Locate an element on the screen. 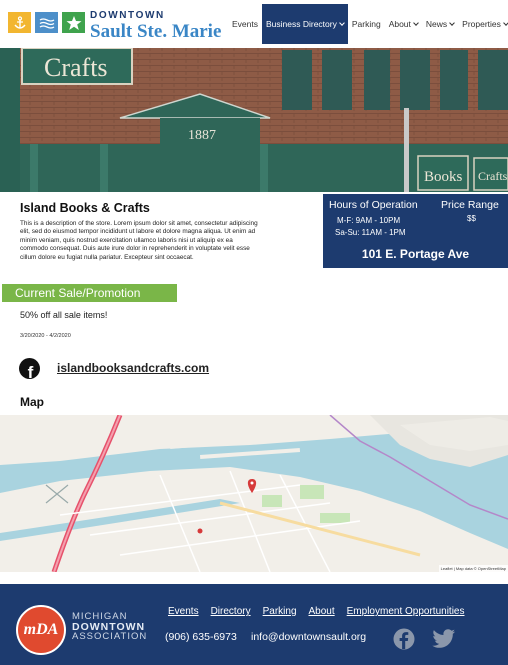 The image size is (508, 665). price-title: Price Range is located at coordinates (470, 205).